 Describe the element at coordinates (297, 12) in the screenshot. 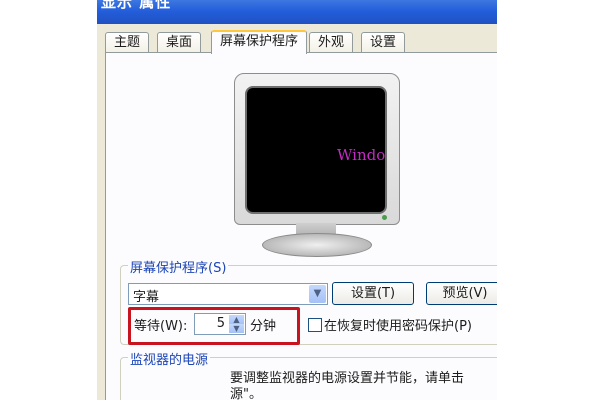

I see `title-bar: 显示 属性` at that location.